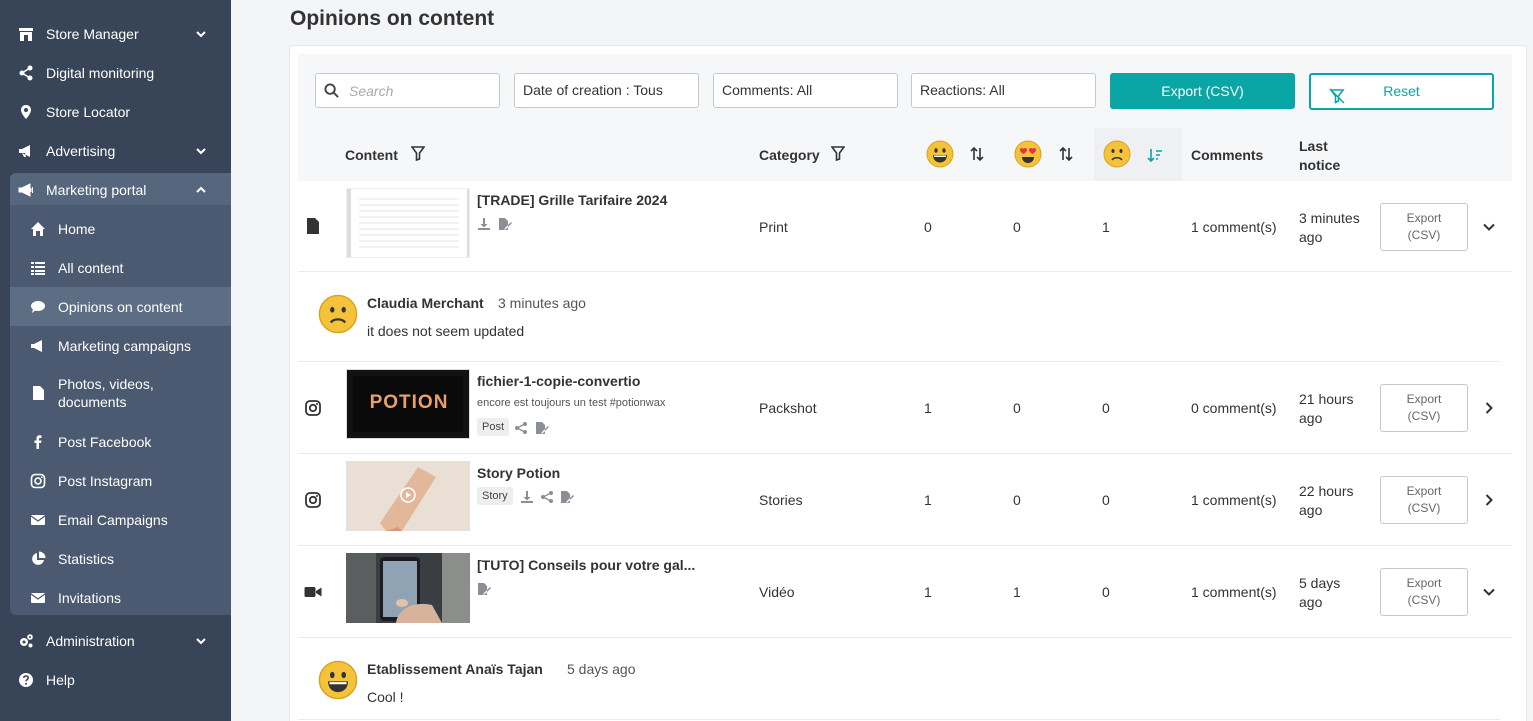  I want to click on sidebar-item-digital-monitoring: Digital monitoring, so click(115, 72).